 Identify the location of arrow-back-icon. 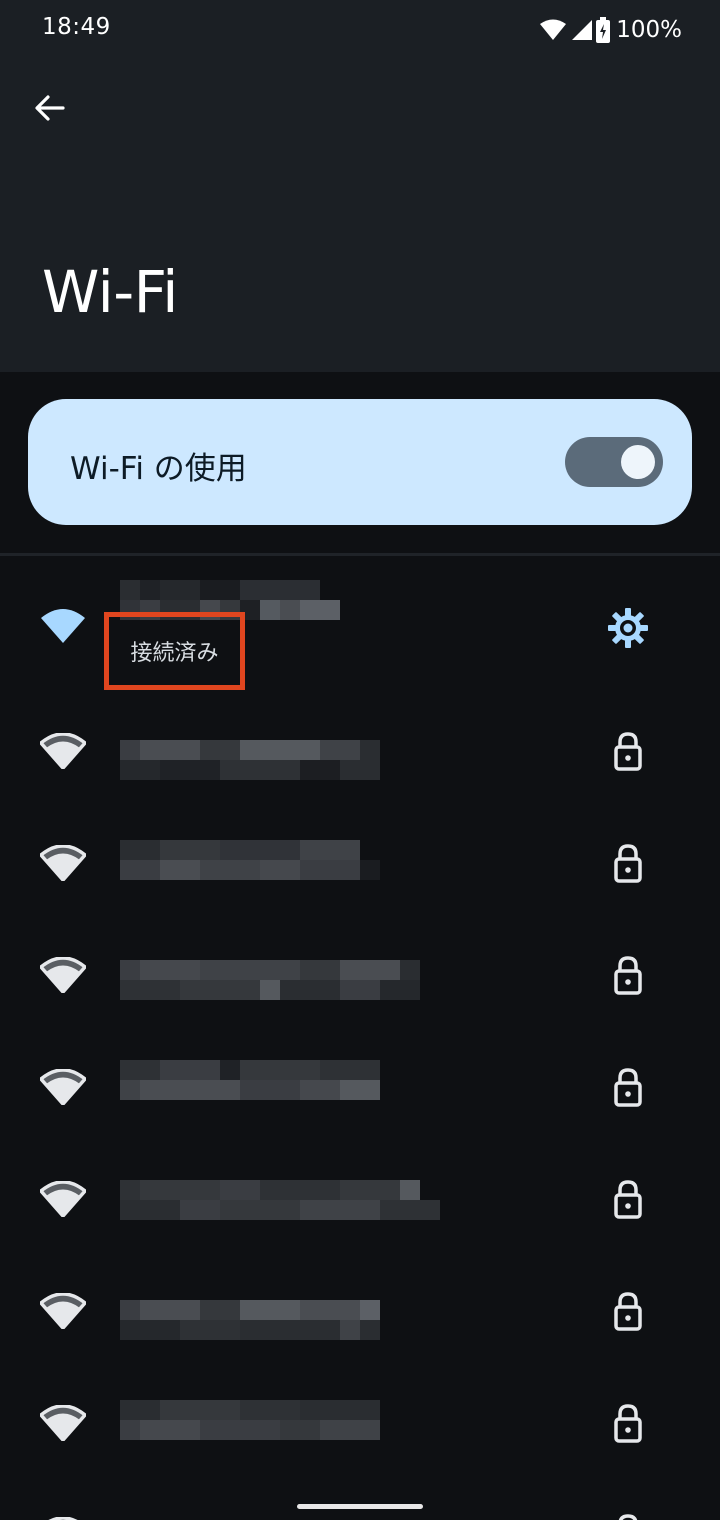
(50, 108).